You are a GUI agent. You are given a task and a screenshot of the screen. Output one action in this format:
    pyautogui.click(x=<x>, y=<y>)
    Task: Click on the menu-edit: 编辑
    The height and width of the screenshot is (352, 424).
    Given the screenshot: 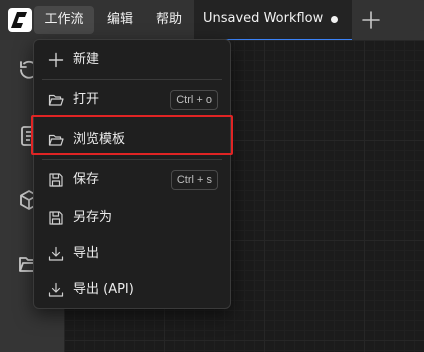 What is the action you would take?
    pyautogui.click(x=120, y=20)
    